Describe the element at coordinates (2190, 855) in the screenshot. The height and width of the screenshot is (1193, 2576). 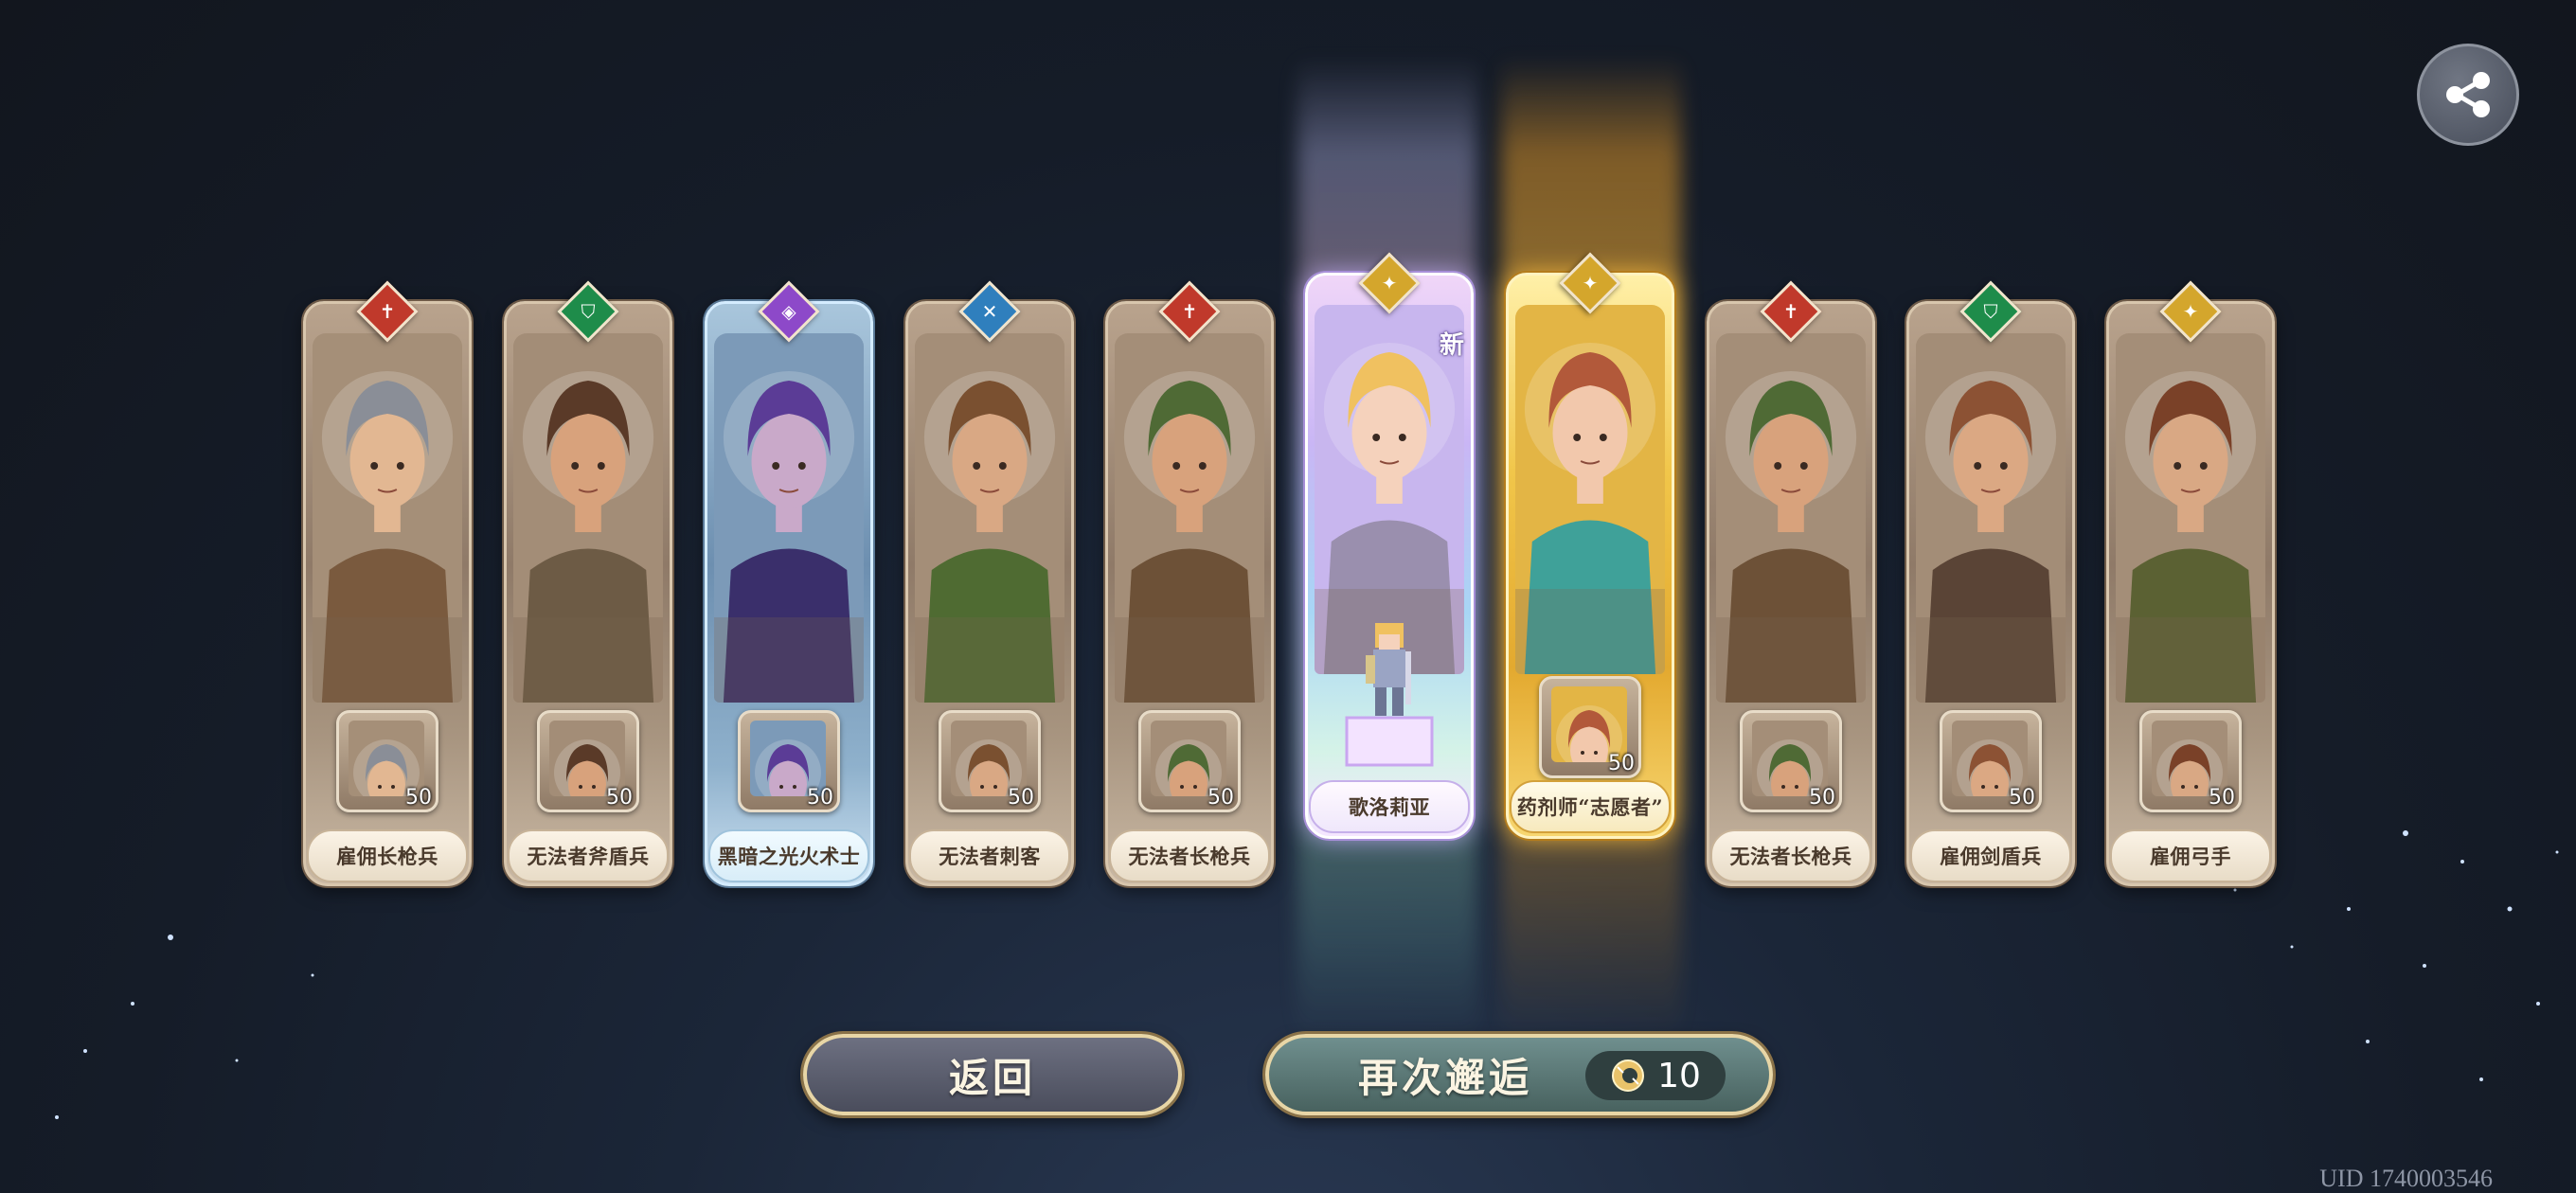
I see `hero-name: 雇佣弓手` at that location.